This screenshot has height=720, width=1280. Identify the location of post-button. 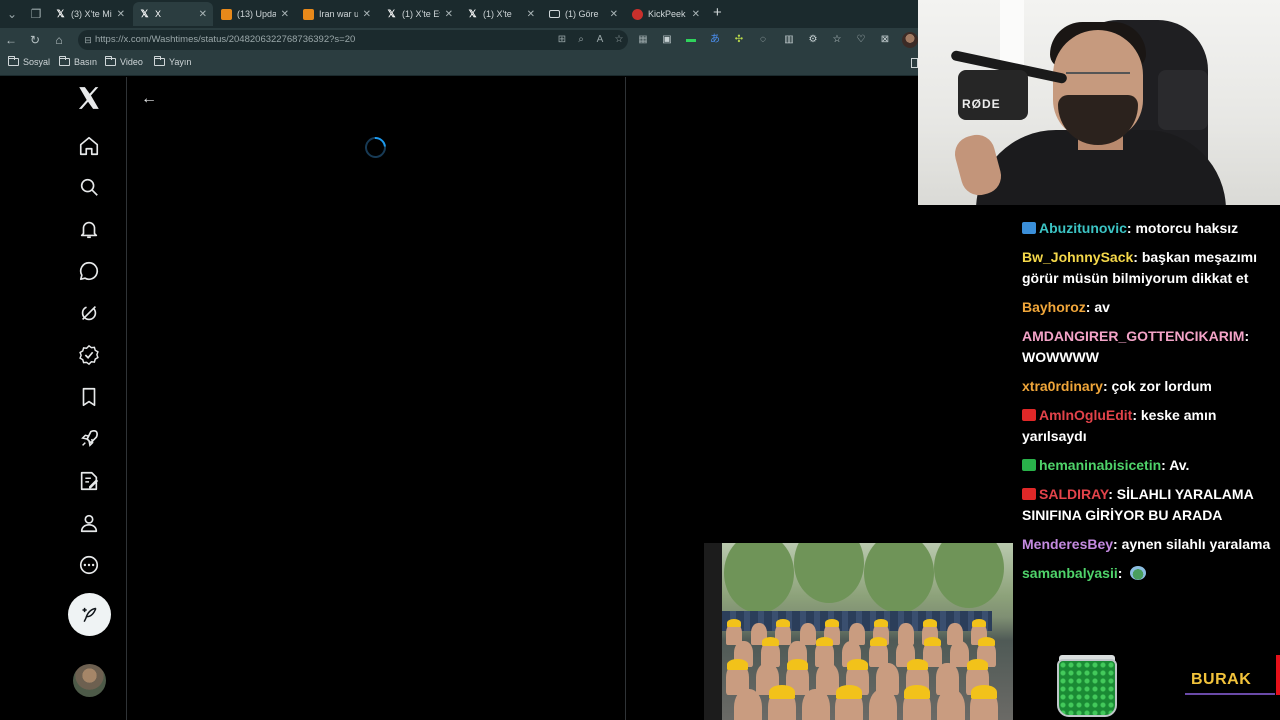
(89, 614).